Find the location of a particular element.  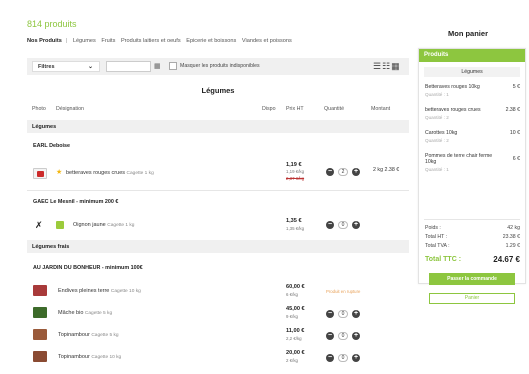

category-band-legumes: Légumes is located at coordinates (218, 126).